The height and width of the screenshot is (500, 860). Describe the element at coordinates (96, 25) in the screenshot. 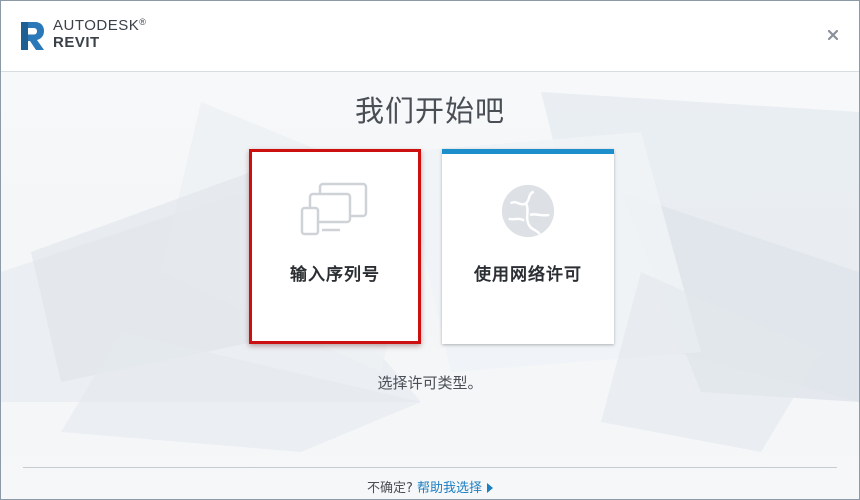

I see `brand-autodesk: AUTODESK` at that location.